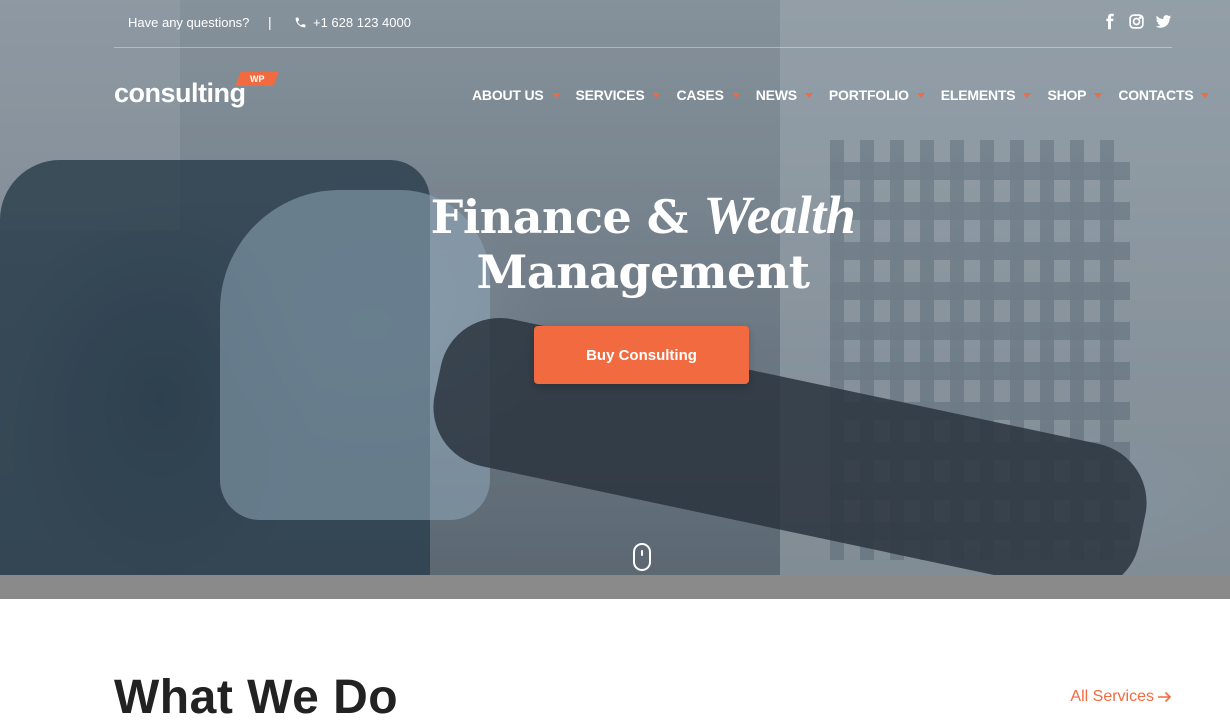 This screenshot has width=1230, height=720. I want to click on hero-bottom-strip, so click(615, 587).